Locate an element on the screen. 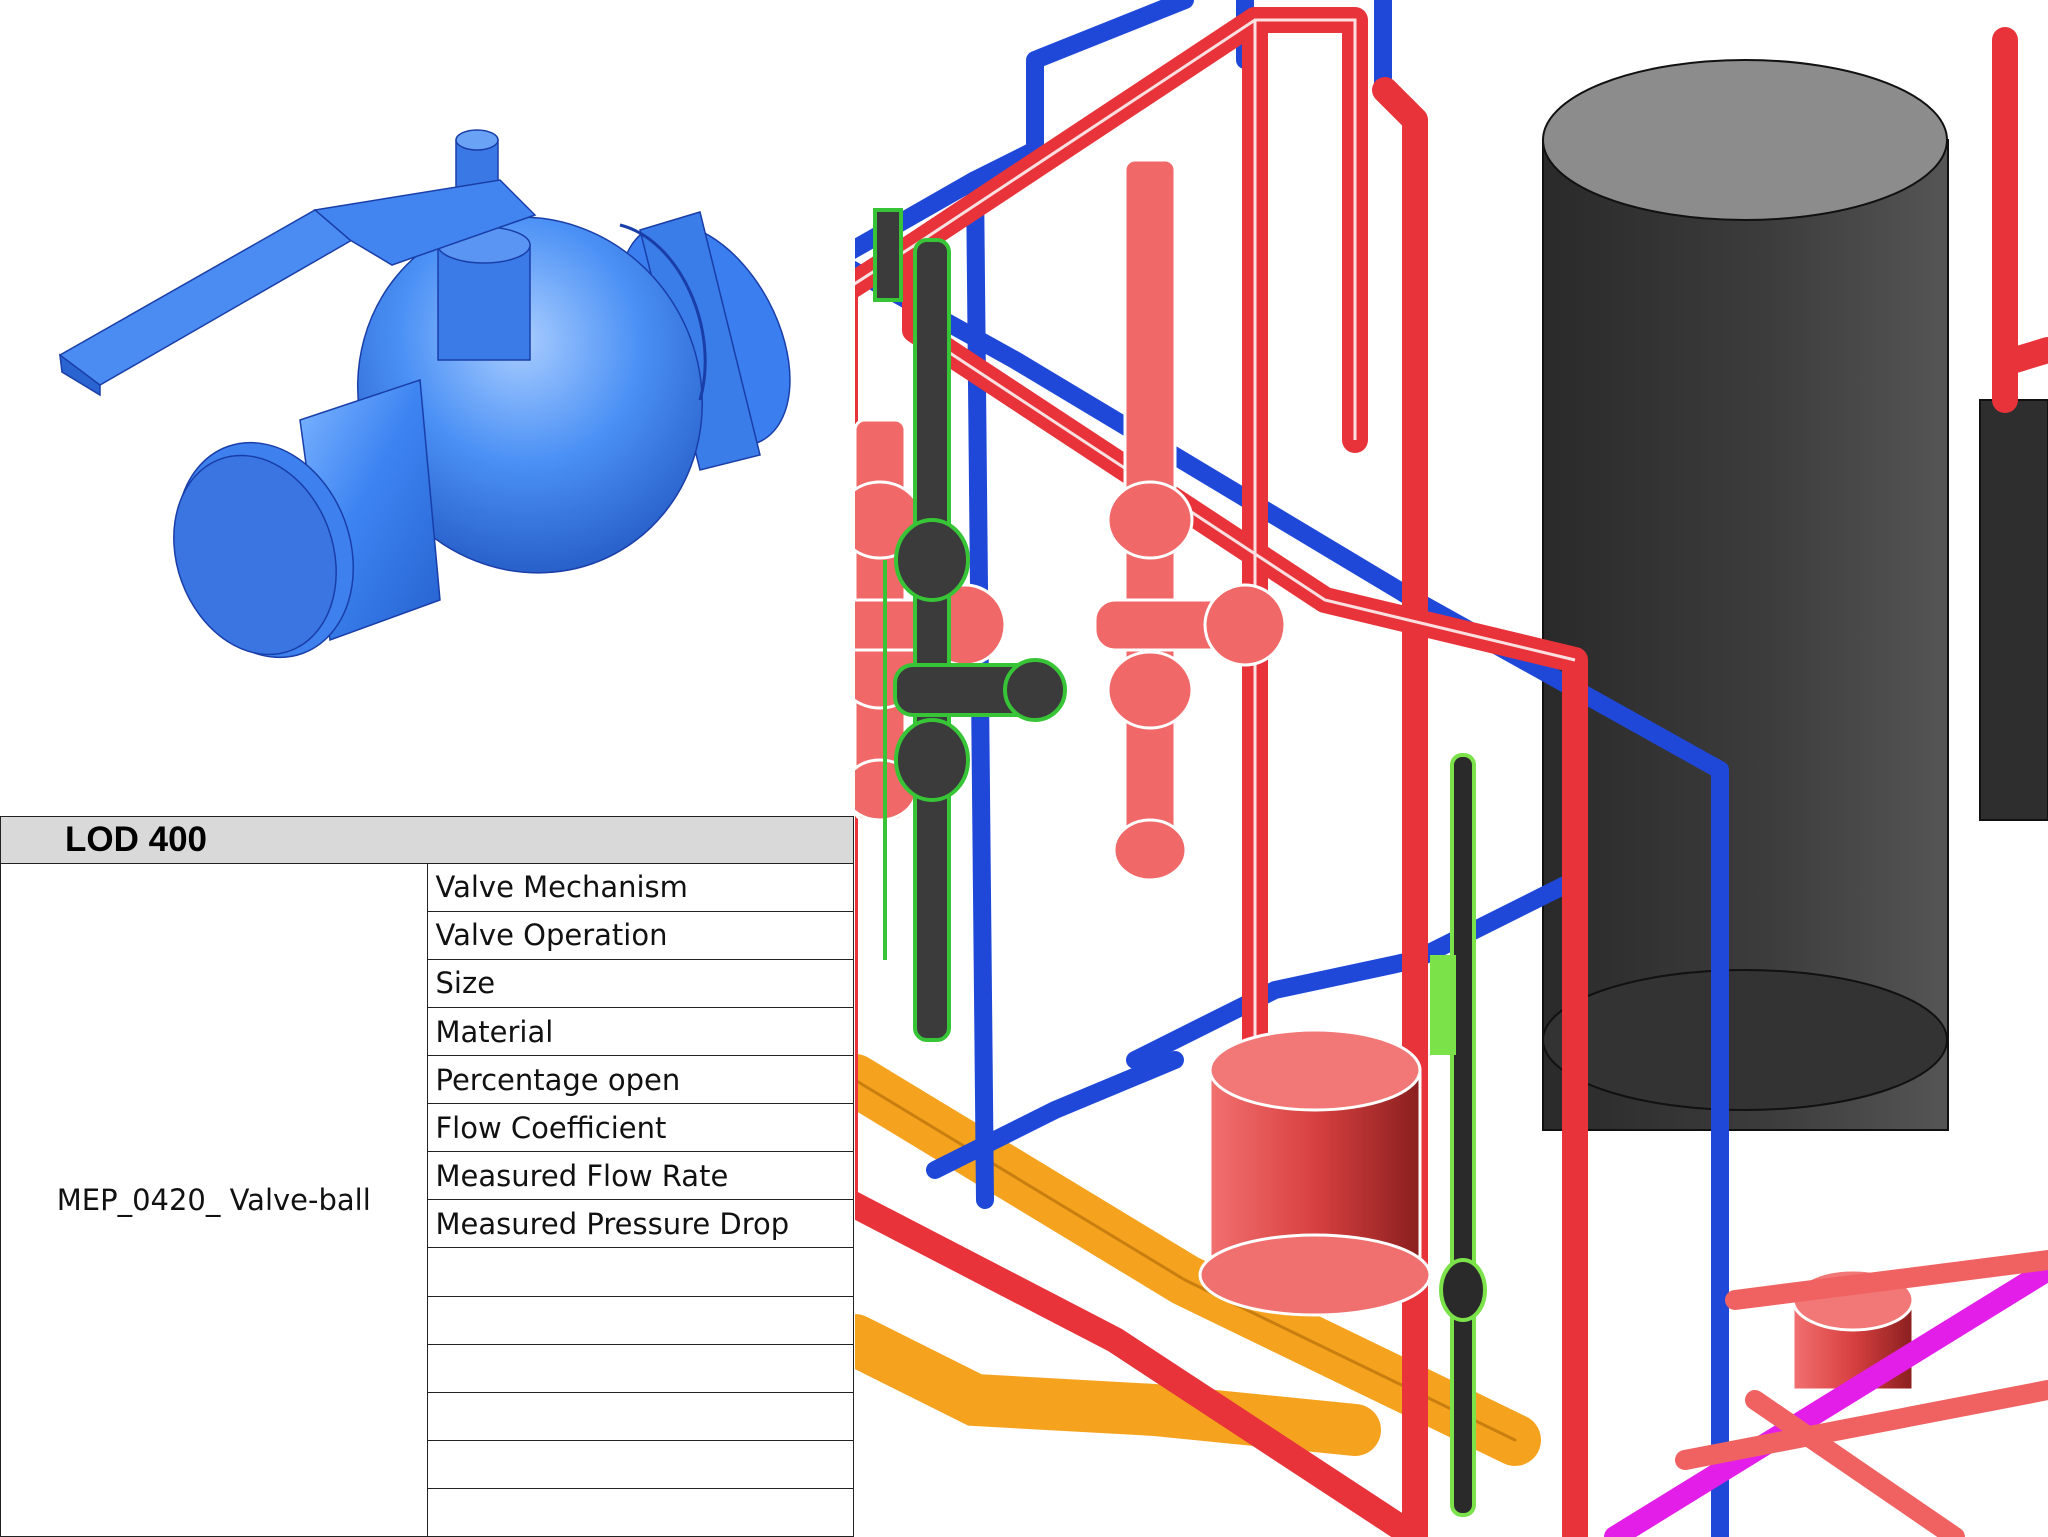 The image size is (2048, 1537). property-label: Measured Flow Rate is located at coordinates (582, 1175).